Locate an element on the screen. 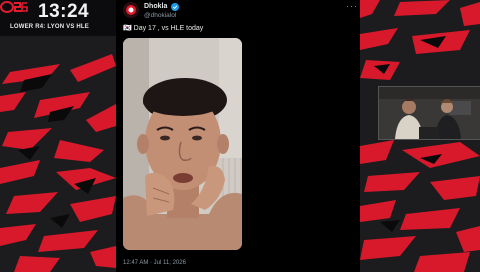 The height and width of the screenshot is (272, 480). scoreboard-bar: 13:24 LOWER R4: LYON VS HLE is located at coordinates (58, 18).